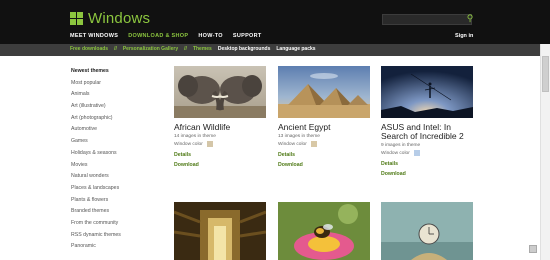 The image size is (550, 260). I want to click on theme-title: African Wildlife, so click(220, 127).